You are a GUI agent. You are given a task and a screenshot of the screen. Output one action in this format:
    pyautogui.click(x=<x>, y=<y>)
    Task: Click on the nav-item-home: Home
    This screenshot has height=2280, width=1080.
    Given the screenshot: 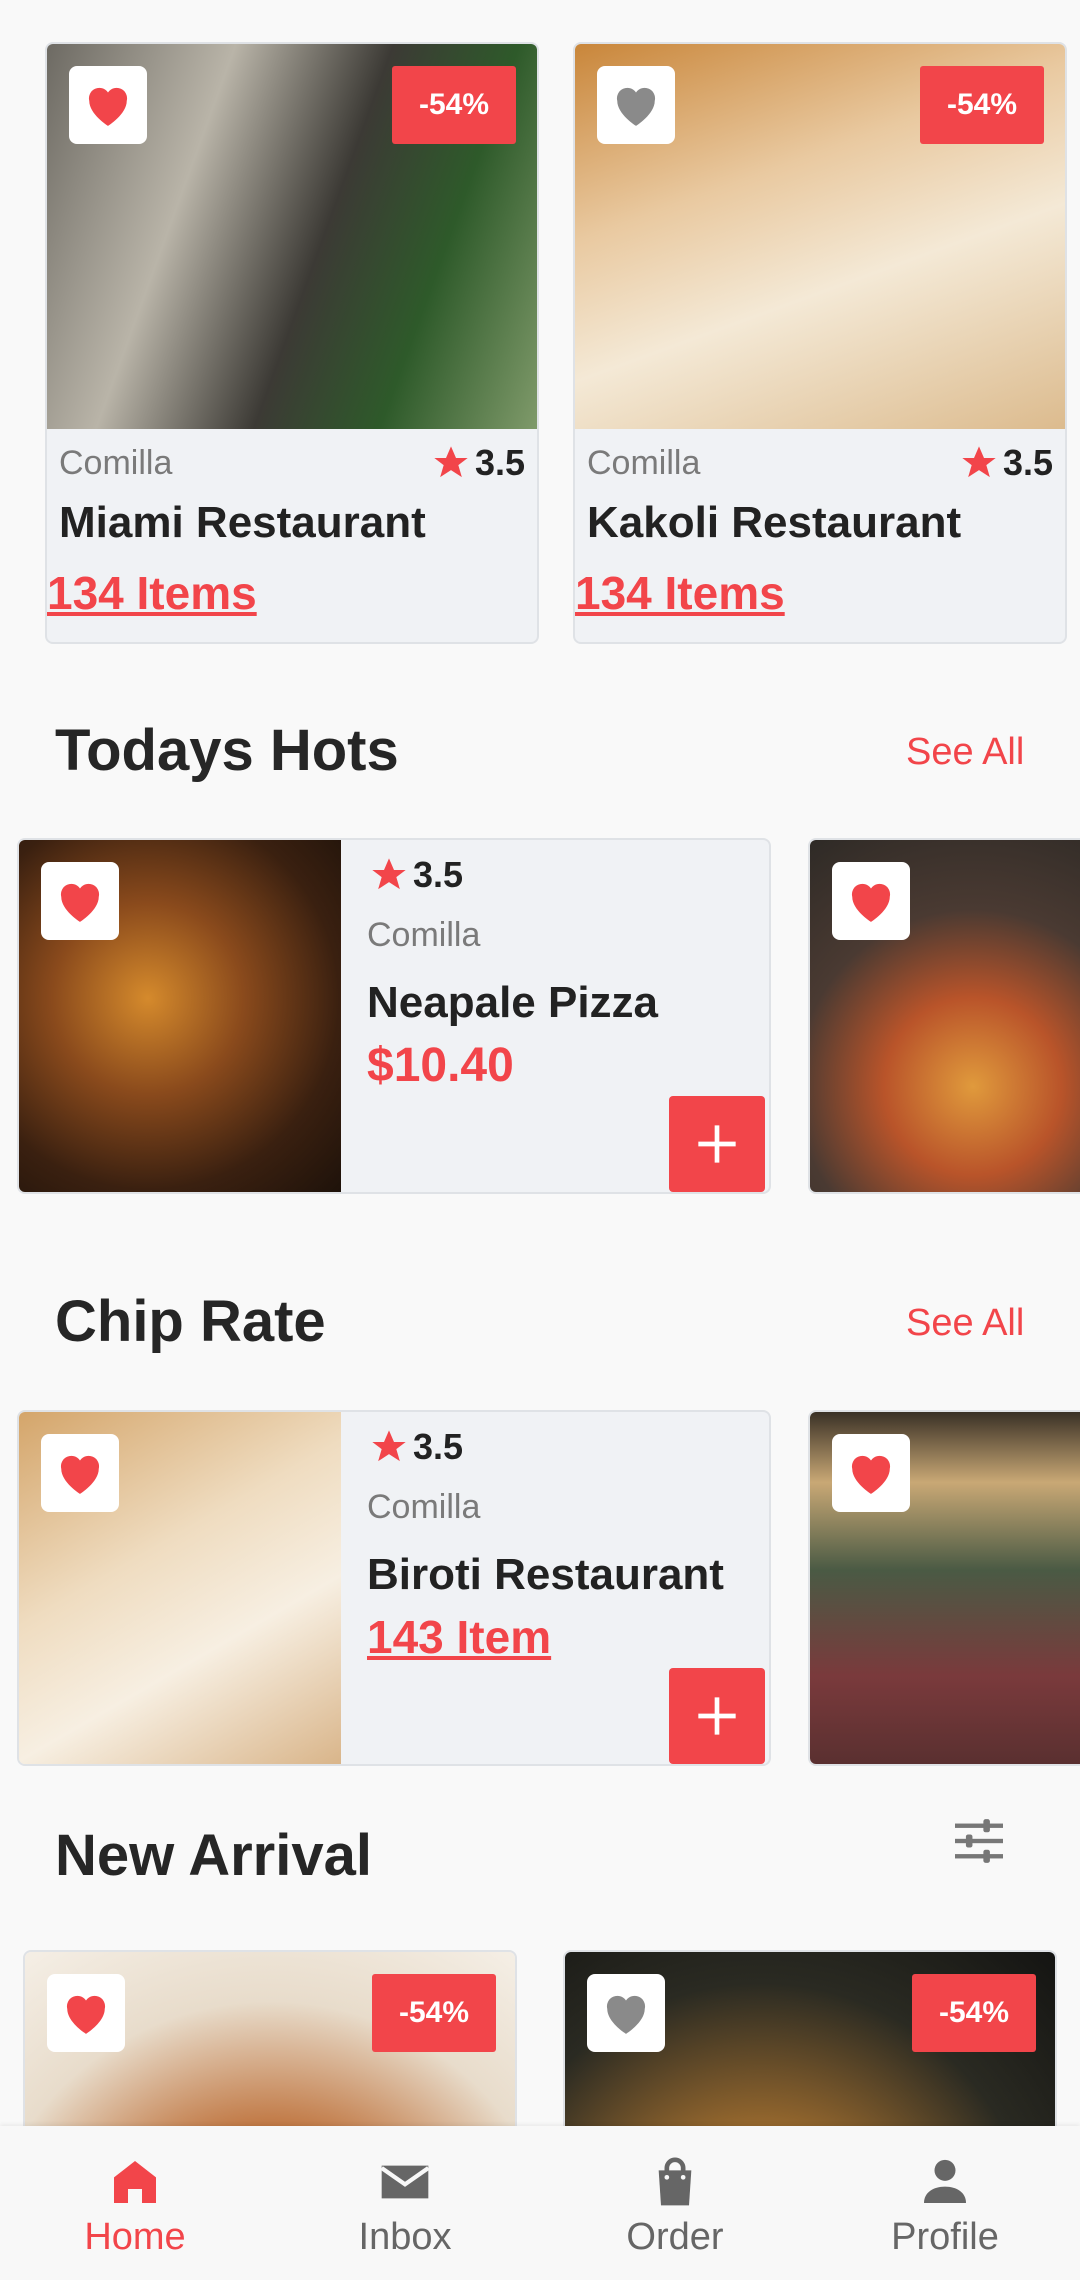 What is the action you would take?
    pyautogui.click(x=135, y=2203)
    